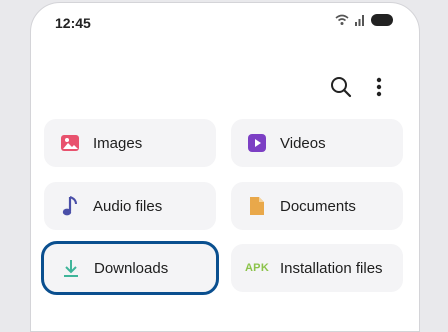 The height and width of the screenshot is (332, 448). I want to click on category-downloads: Downloads, so click(130, 268).